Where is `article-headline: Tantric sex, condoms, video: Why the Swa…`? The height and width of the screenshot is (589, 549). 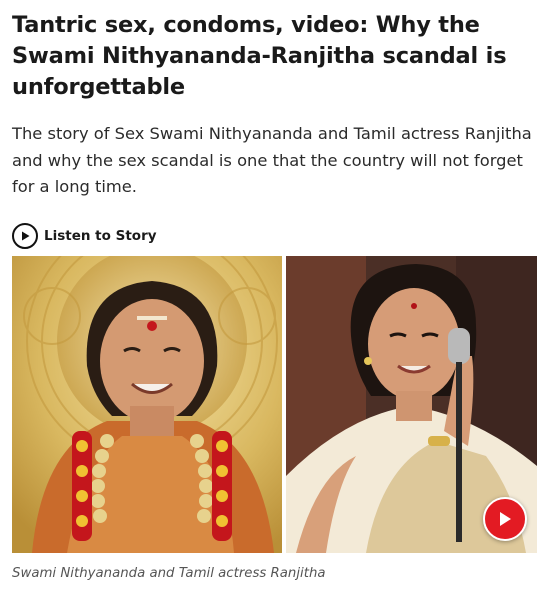 article-headline: Tantric sex, condoms, video: Why the Swa… is located at coordinates (259, 56).